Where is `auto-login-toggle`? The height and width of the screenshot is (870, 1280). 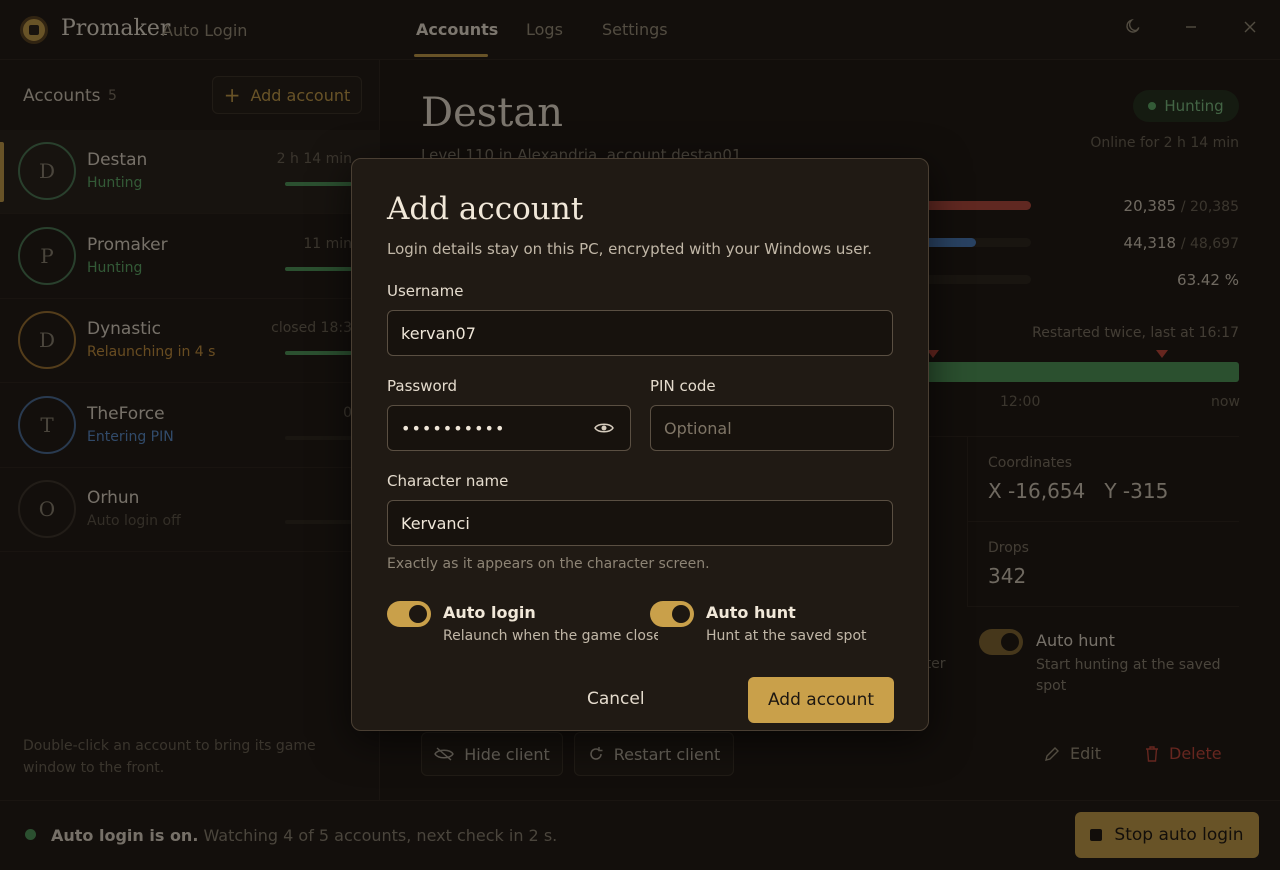 auto-login-toggle is located at coordinates (409, 614).